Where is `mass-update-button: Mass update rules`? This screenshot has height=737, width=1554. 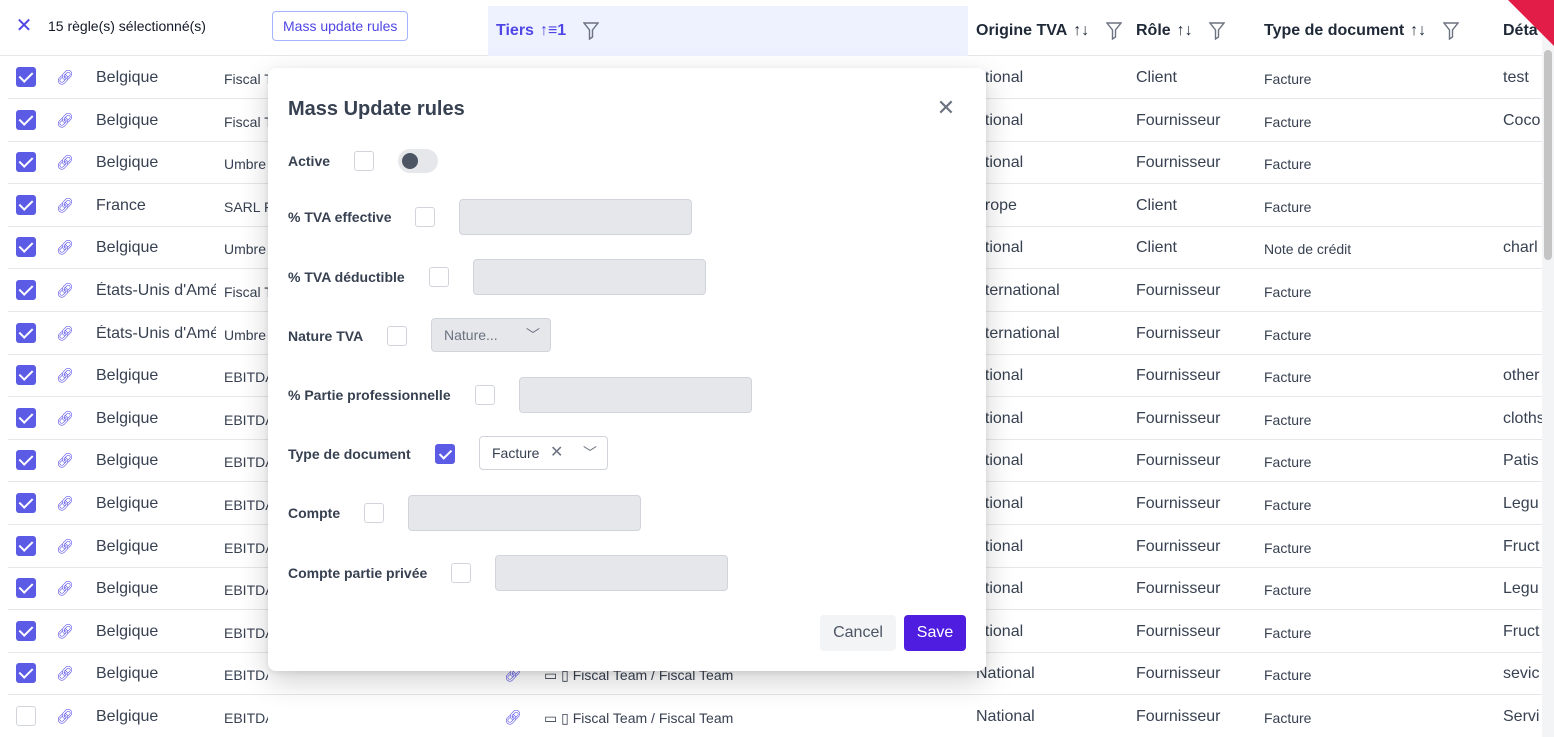 mass-update-button: Mass update rules is located at coordinates (340, 26).